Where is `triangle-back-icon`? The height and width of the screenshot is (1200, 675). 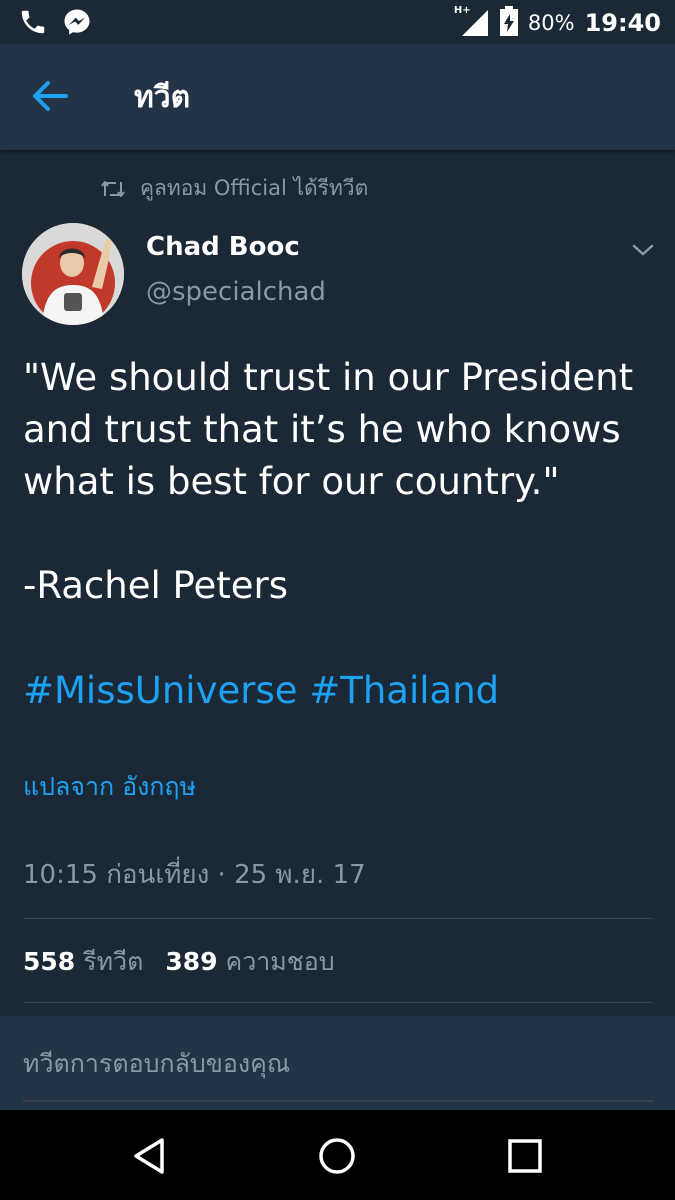 triangle-back-icon is located at coordinates (149, 1156).